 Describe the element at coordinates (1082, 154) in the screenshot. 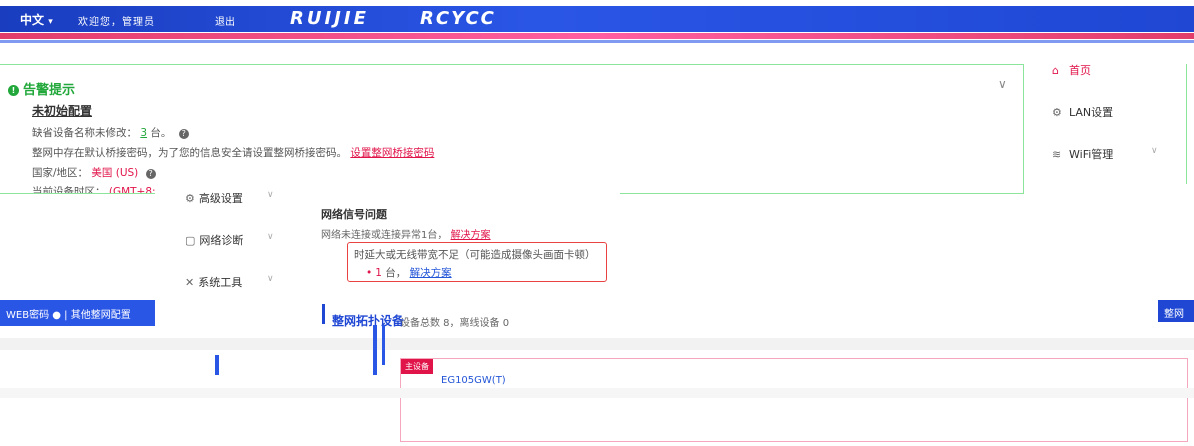

I see `sidebar-item-wifi: ≋ WiFi管理` at that location.